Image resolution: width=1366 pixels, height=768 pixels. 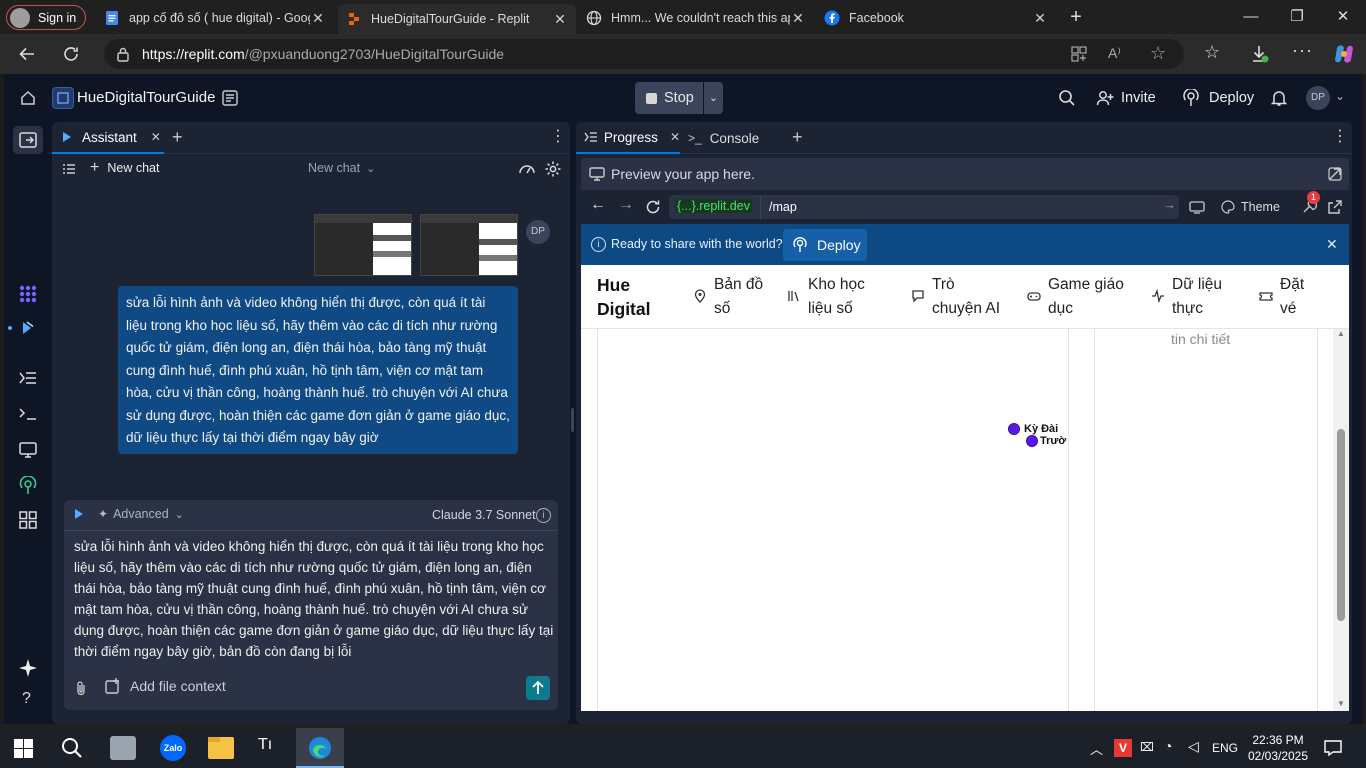 I want to click on help-icon: ?, so click(x=26, y=699).